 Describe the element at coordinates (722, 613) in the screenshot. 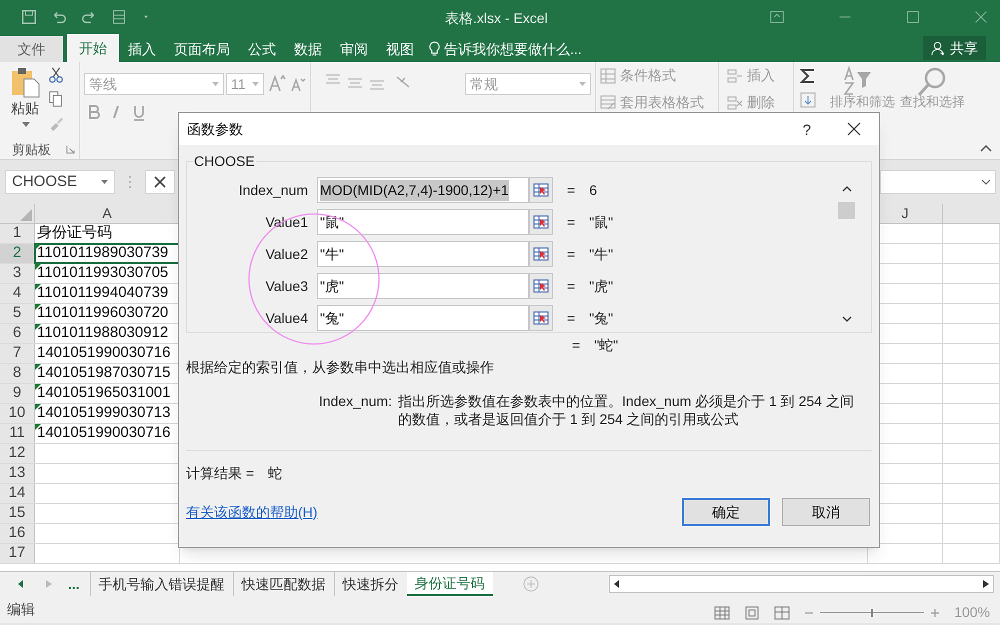

I see `normal-view-icon` at that location.